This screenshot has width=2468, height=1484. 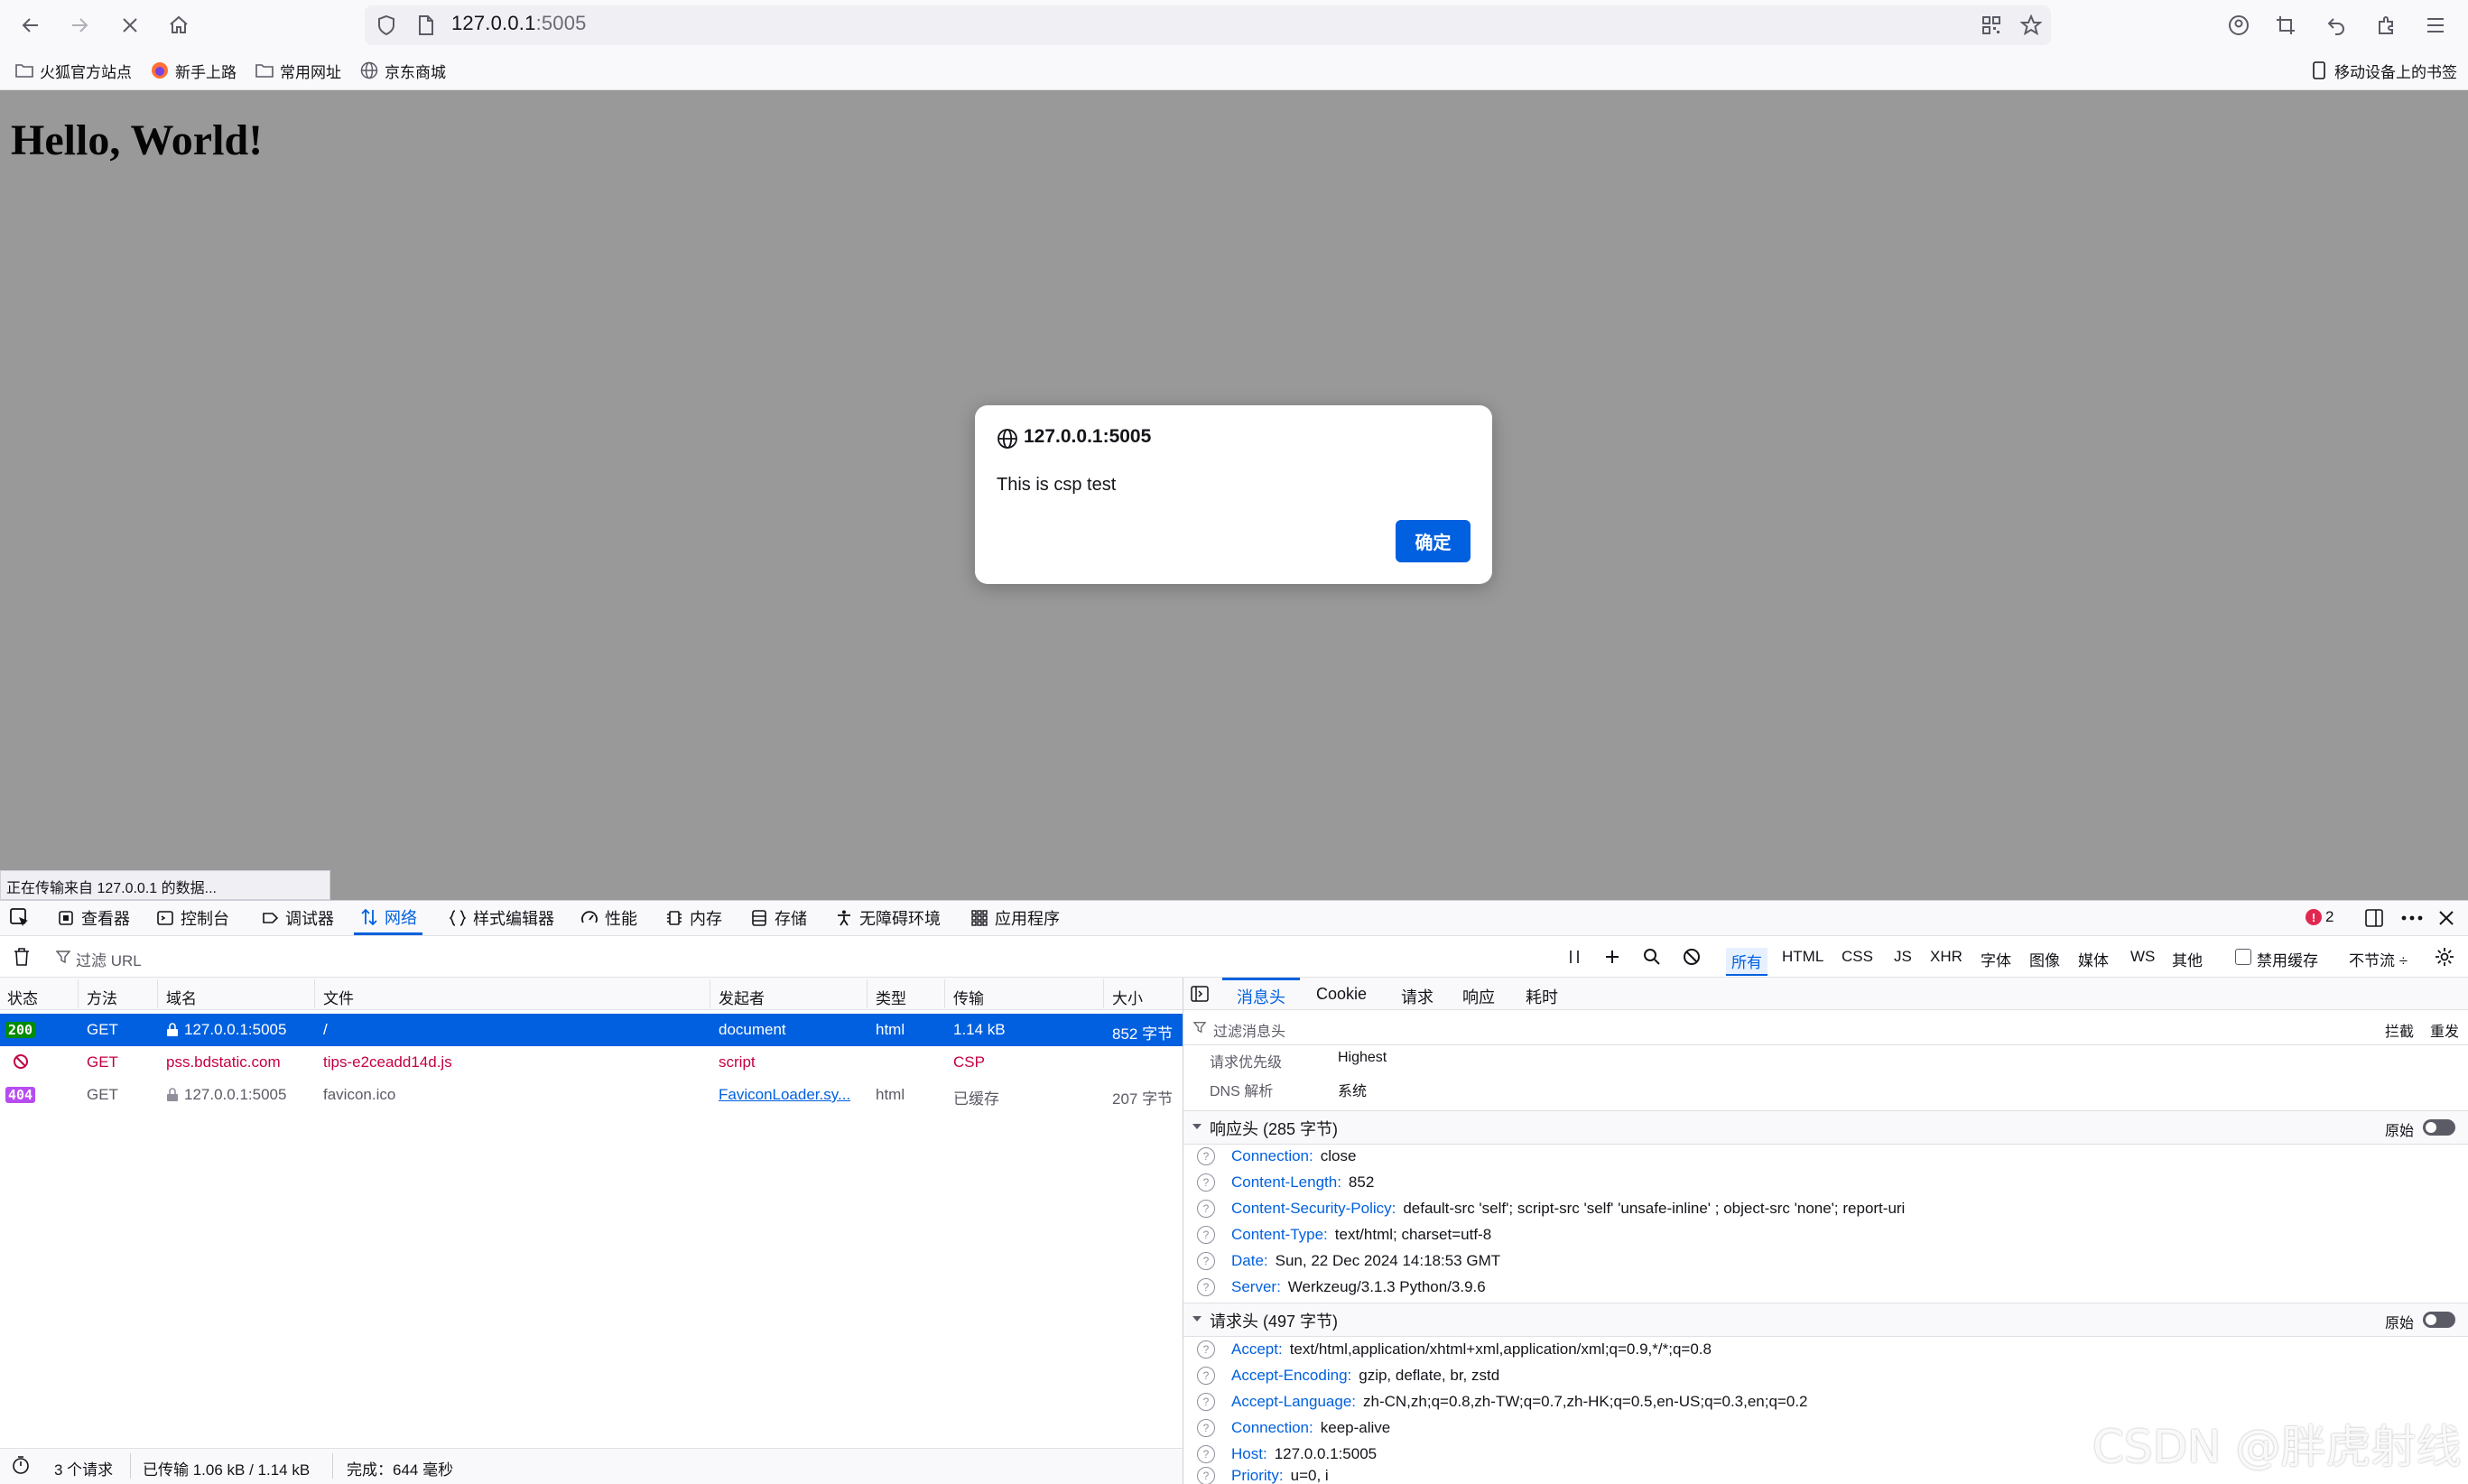 What do you see at coordinates (2044, 959) in the screenshot?
I see `filter-type-images: 图像` at bounding box center [2044, 959].